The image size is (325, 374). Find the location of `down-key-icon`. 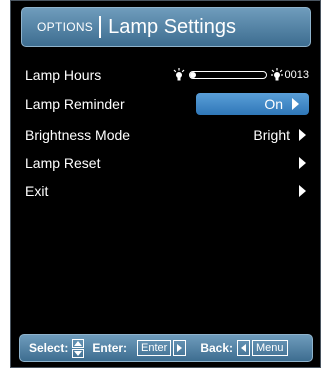

down-key-icon is located at coordinates (78, 353).